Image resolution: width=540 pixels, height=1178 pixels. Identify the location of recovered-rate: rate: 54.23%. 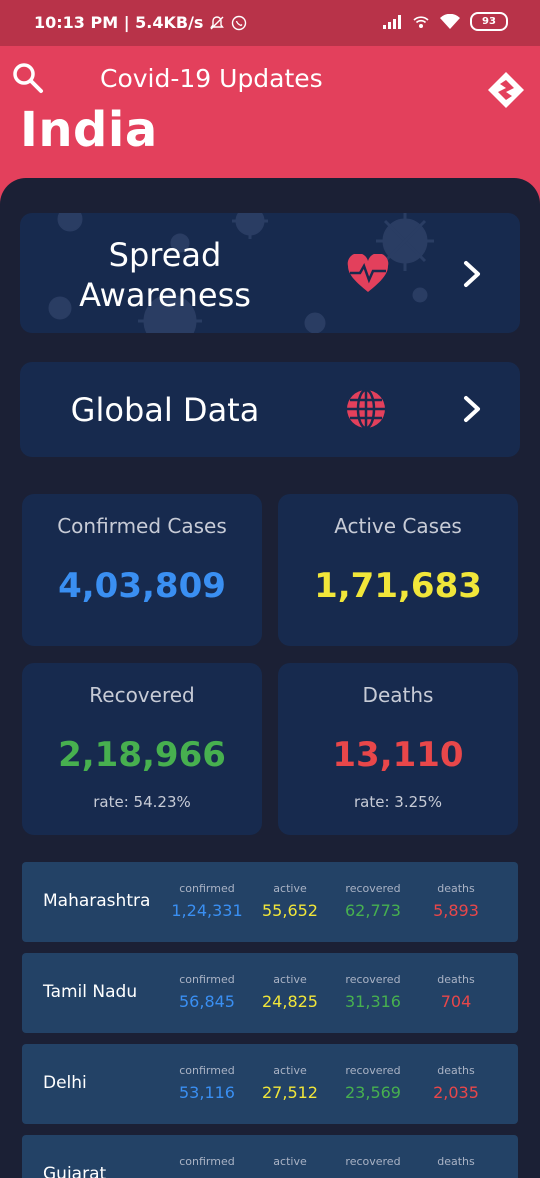
(142, 802).